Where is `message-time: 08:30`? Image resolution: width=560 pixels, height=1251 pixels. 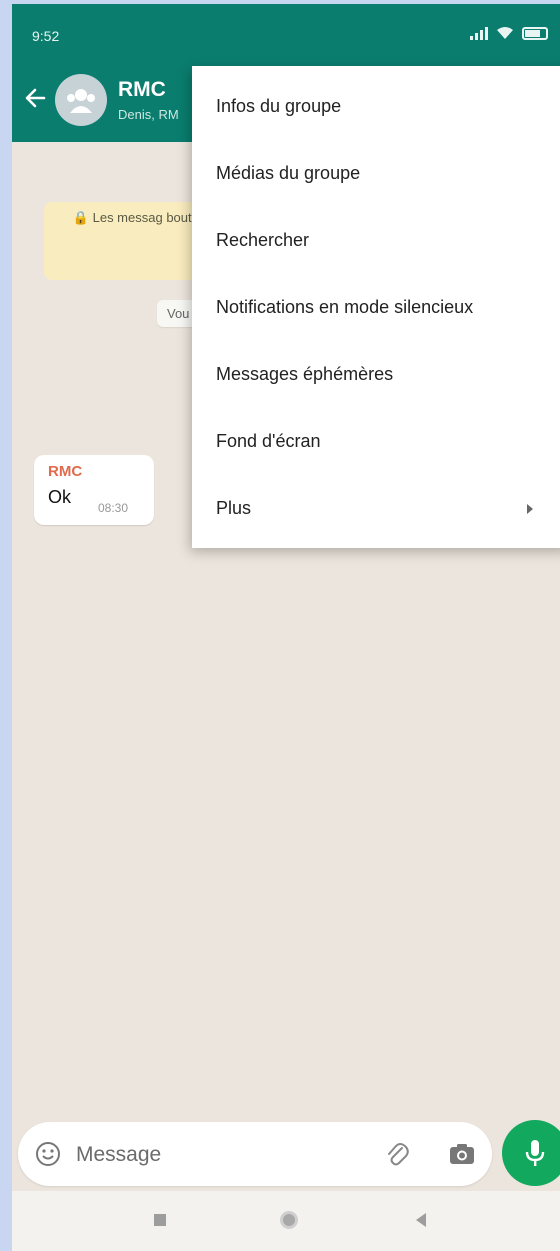
message-time: 08:30 is located at coordinates (113, 508).